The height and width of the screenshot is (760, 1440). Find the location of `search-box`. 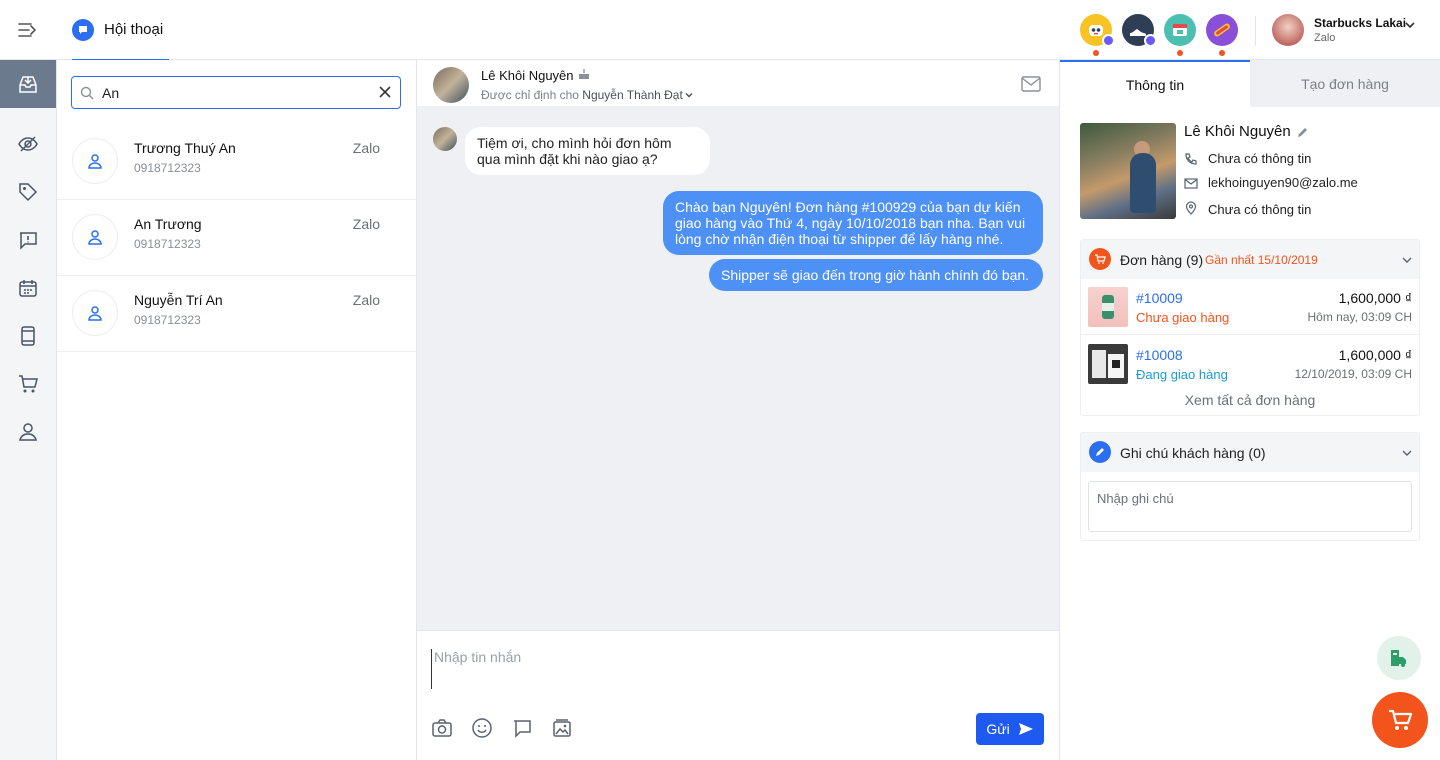

search-box is located at coordinates (236, 92).